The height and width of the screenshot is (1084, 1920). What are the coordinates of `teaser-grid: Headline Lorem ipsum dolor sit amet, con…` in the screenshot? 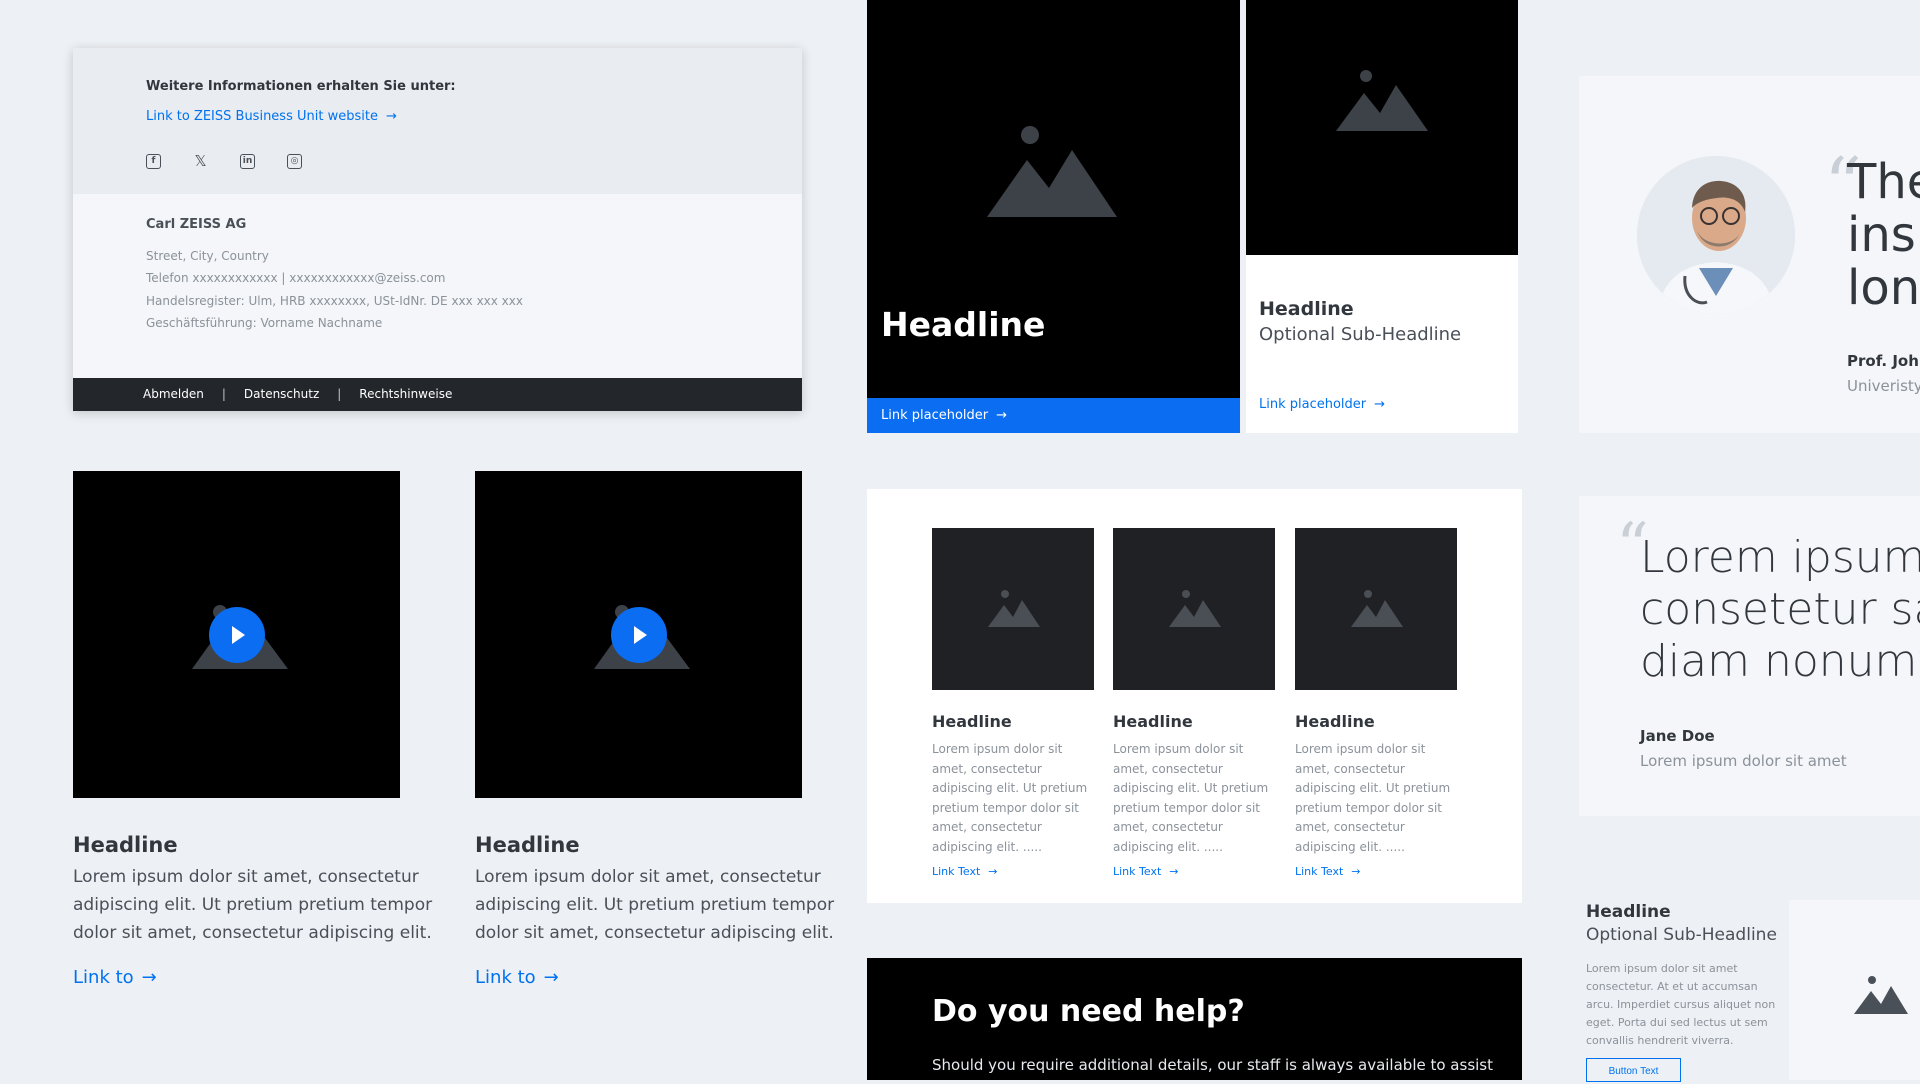 It's located at (1194, 696).